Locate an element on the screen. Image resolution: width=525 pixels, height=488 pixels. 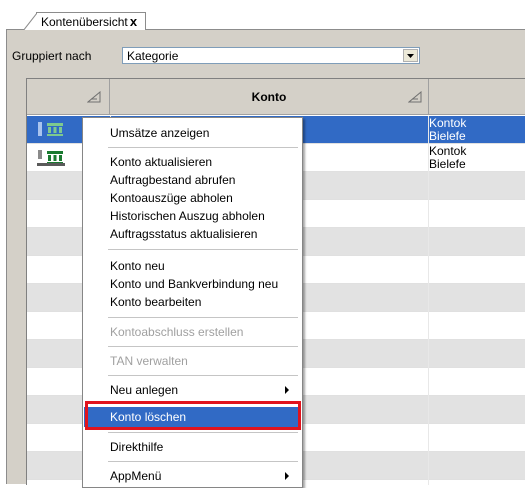
close-icon: x is located at coordinates (133, 21).